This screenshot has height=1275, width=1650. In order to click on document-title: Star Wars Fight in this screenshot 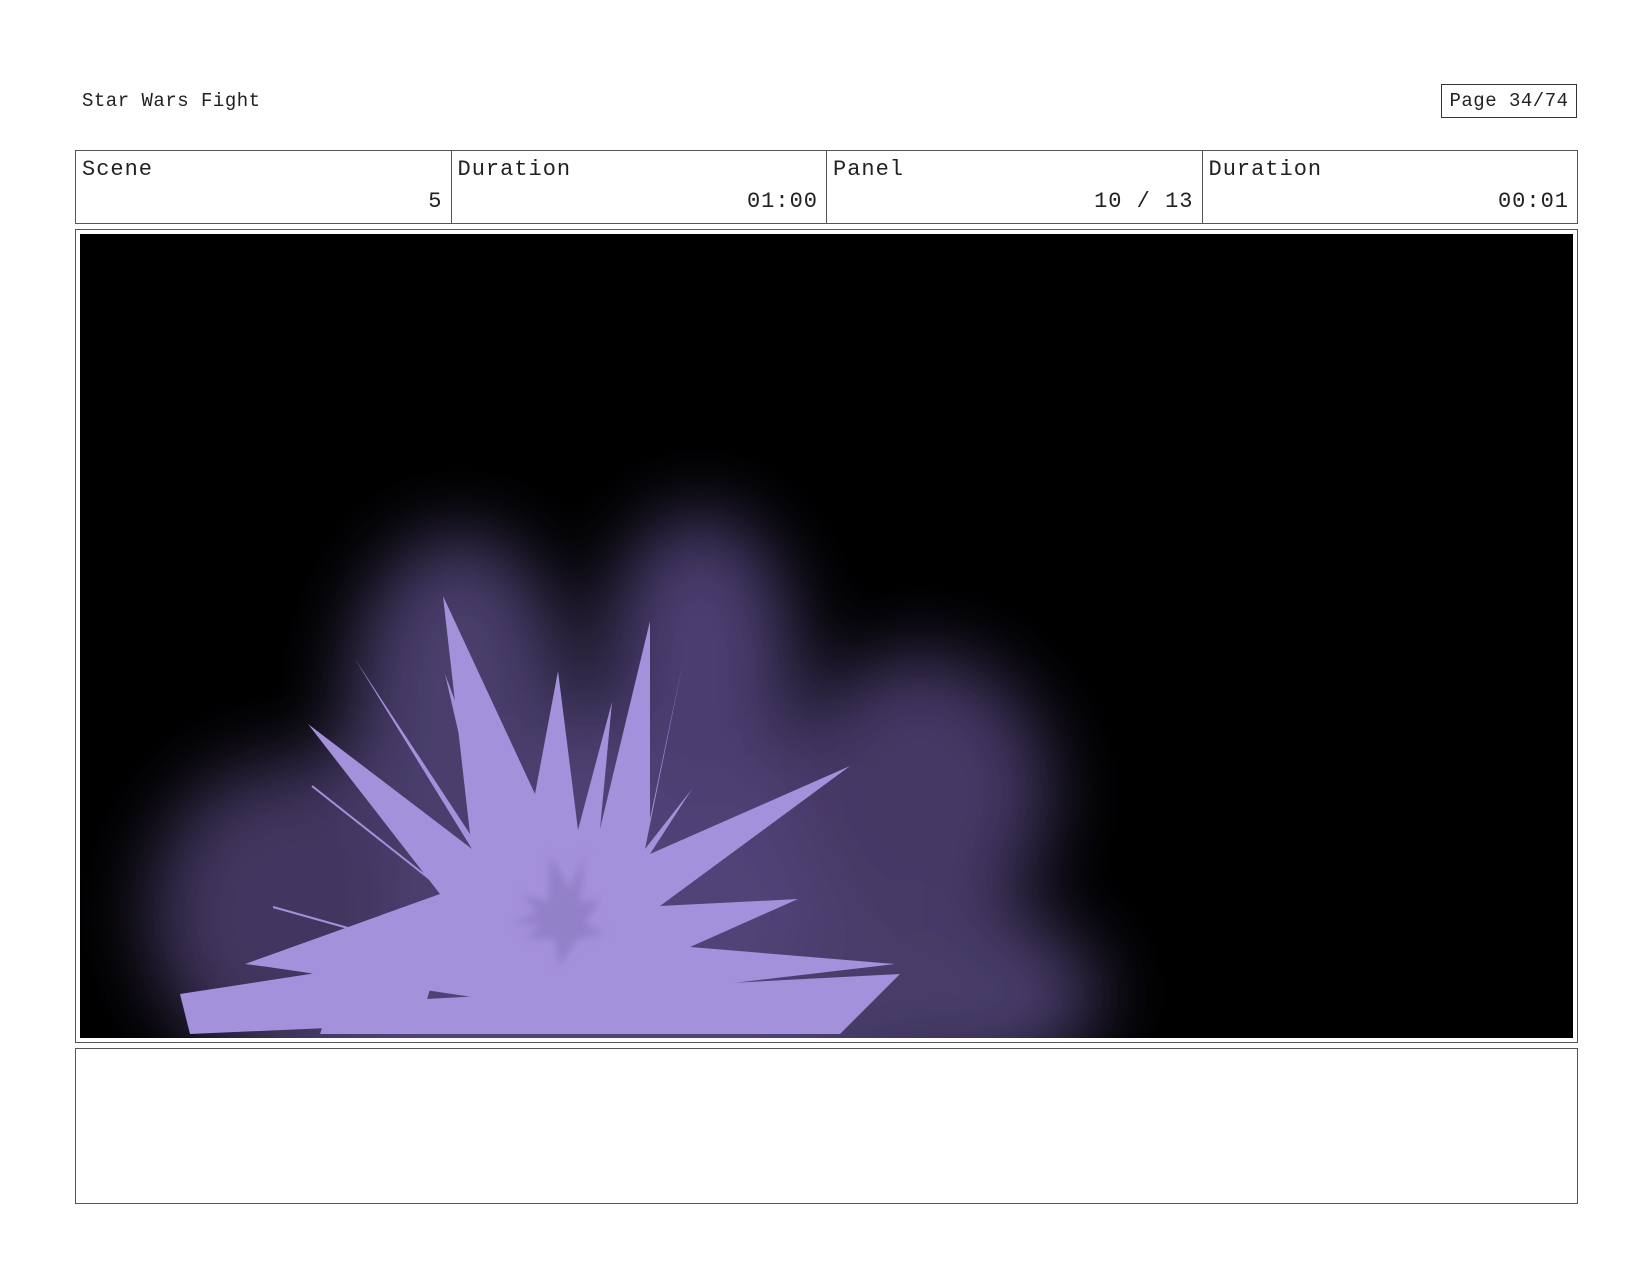, I will do `click(171, 101)`.